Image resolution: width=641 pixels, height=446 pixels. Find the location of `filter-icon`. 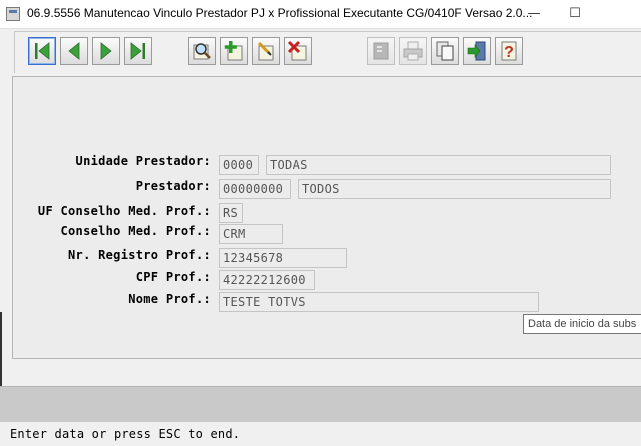

filter-icon is located at coordinates (381, 51).